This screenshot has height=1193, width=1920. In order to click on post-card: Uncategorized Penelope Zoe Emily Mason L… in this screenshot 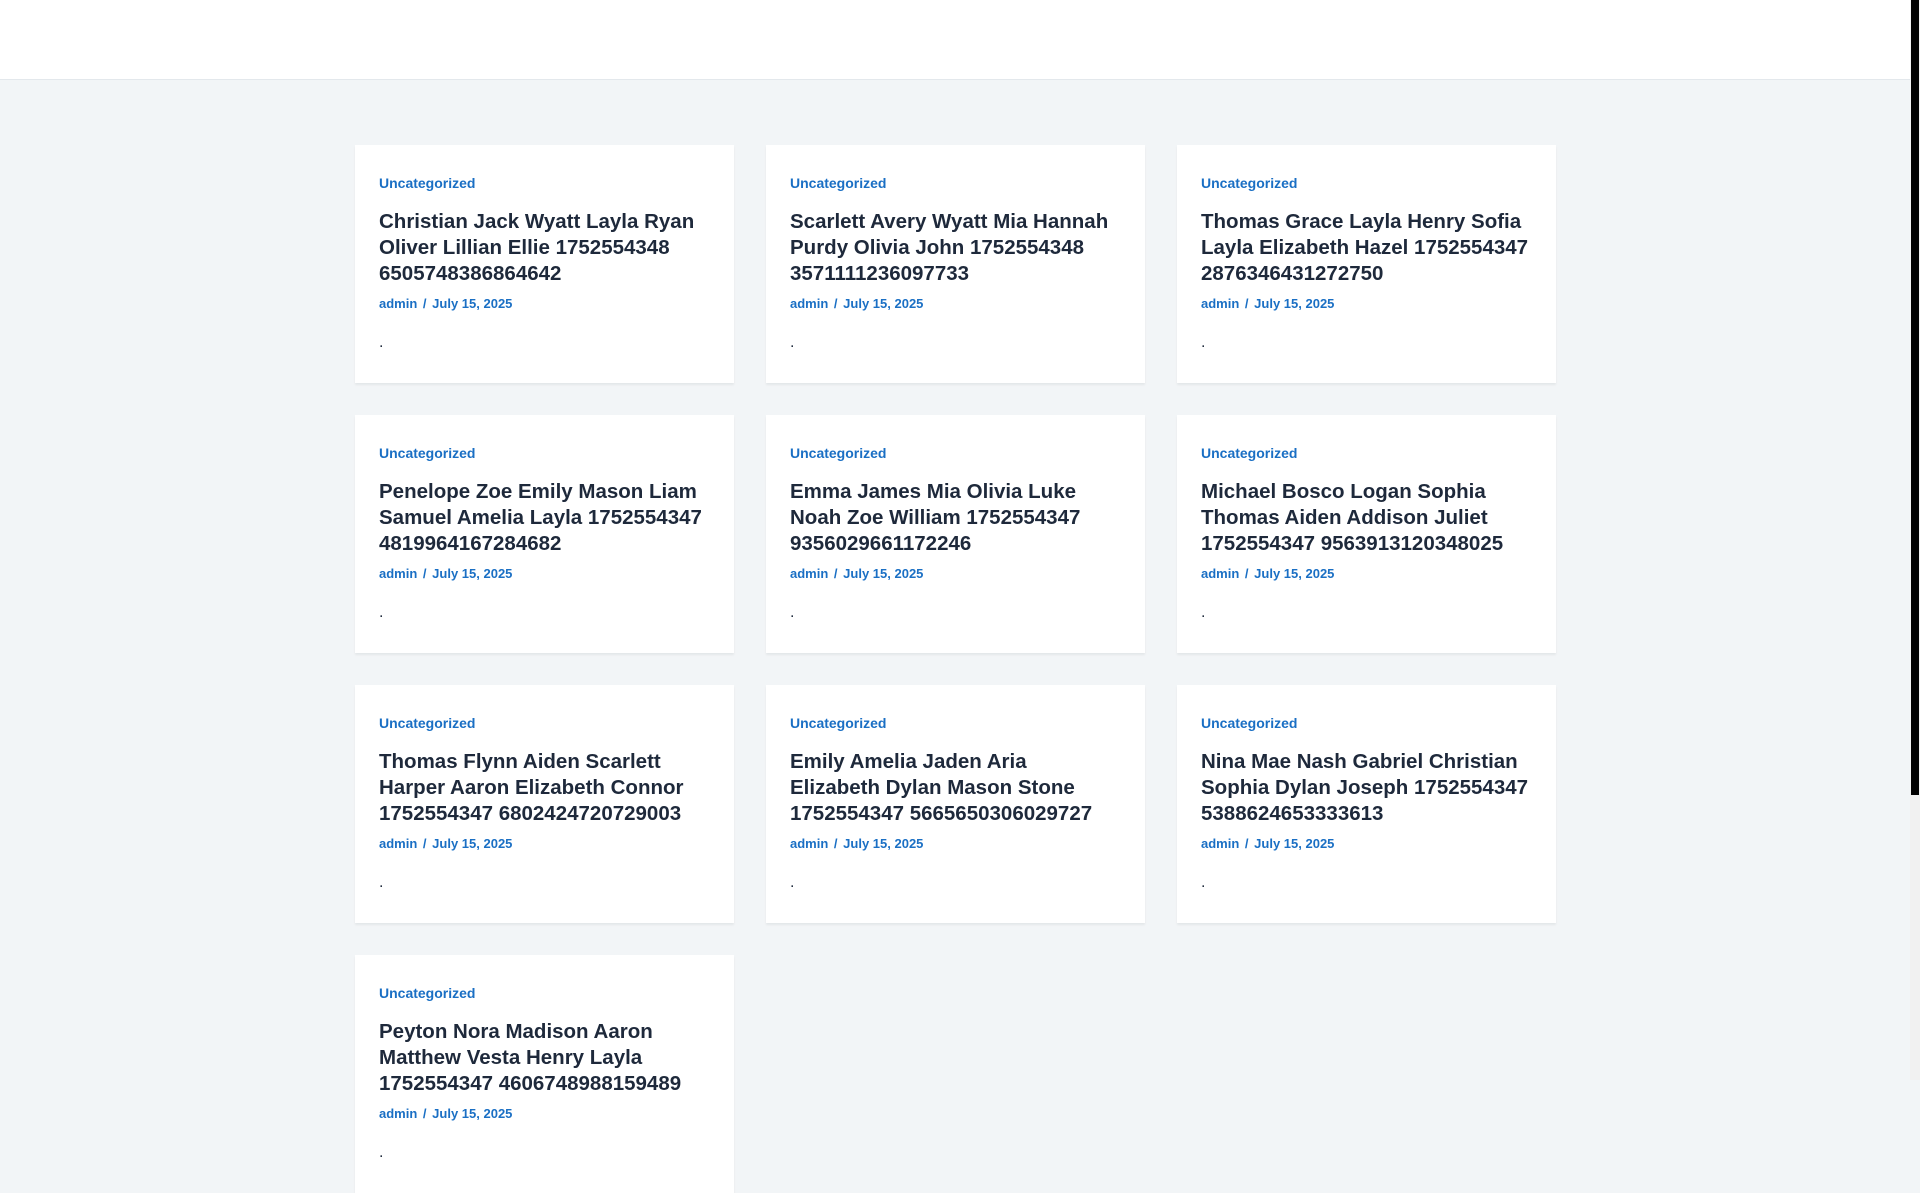, I will do `click(544, 534)`.